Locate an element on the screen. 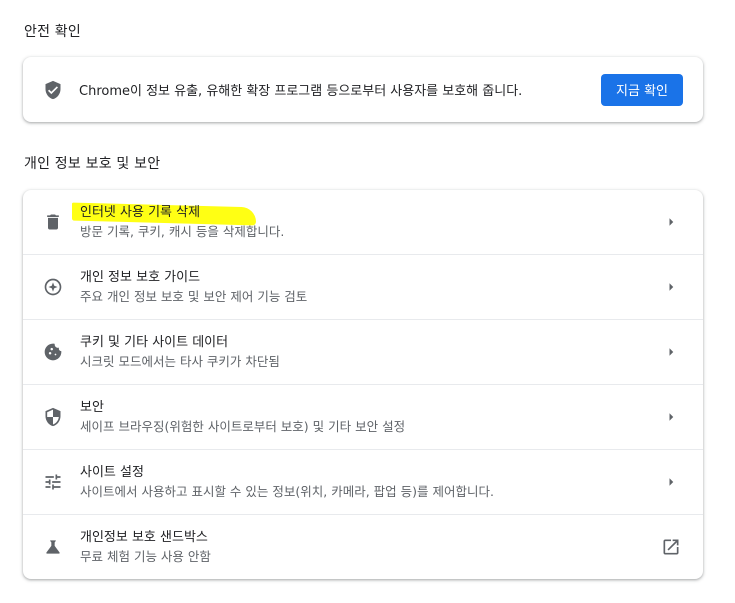 This screenshot has height=603, width=735. privacy-security-title: 개인 정보 보호 및 보안 is located at coordinates (92, 164).